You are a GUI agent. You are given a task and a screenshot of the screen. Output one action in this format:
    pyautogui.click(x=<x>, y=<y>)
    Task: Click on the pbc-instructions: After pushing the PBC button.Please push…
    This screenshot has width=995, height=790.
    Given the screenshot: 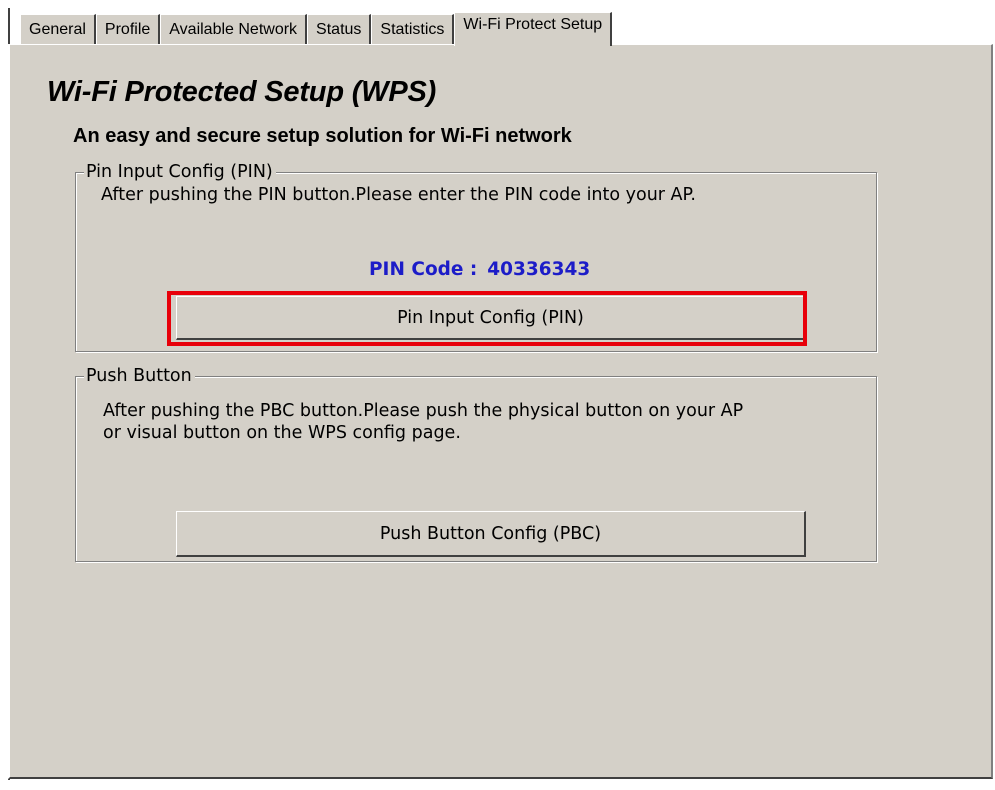 What is the action you would take?
    pyautogui.click(x=423, y=422)
    